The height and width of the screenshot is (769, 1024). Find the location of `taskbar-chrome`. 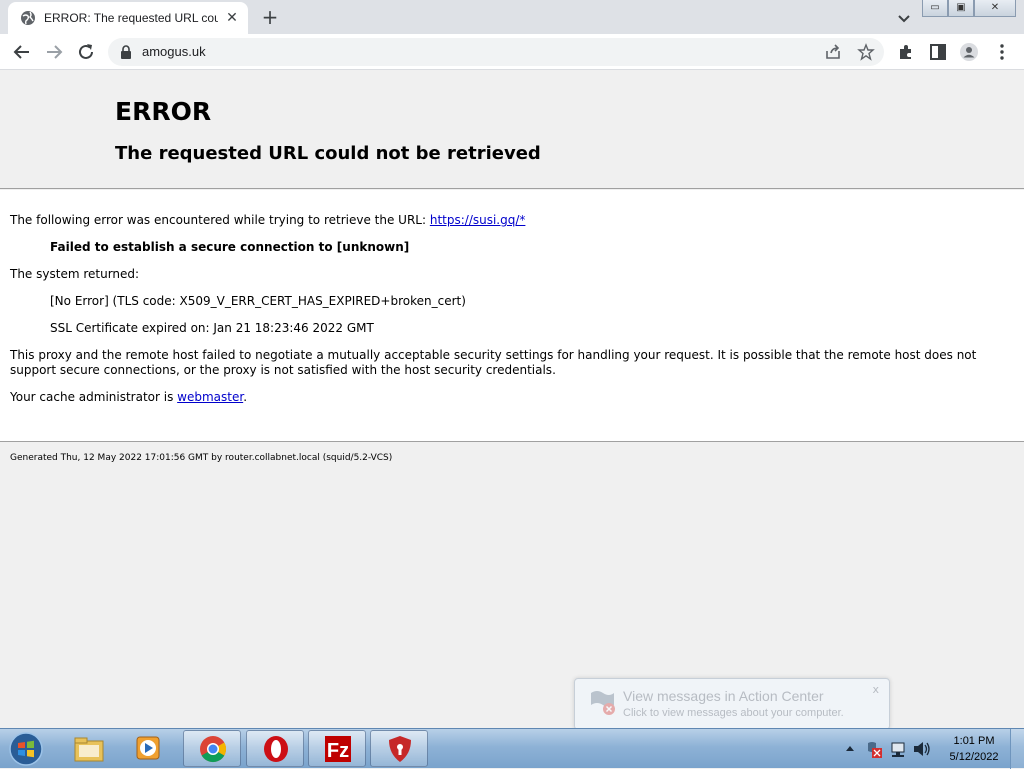

taskbar-chrome is located at coordinates (212, 748).